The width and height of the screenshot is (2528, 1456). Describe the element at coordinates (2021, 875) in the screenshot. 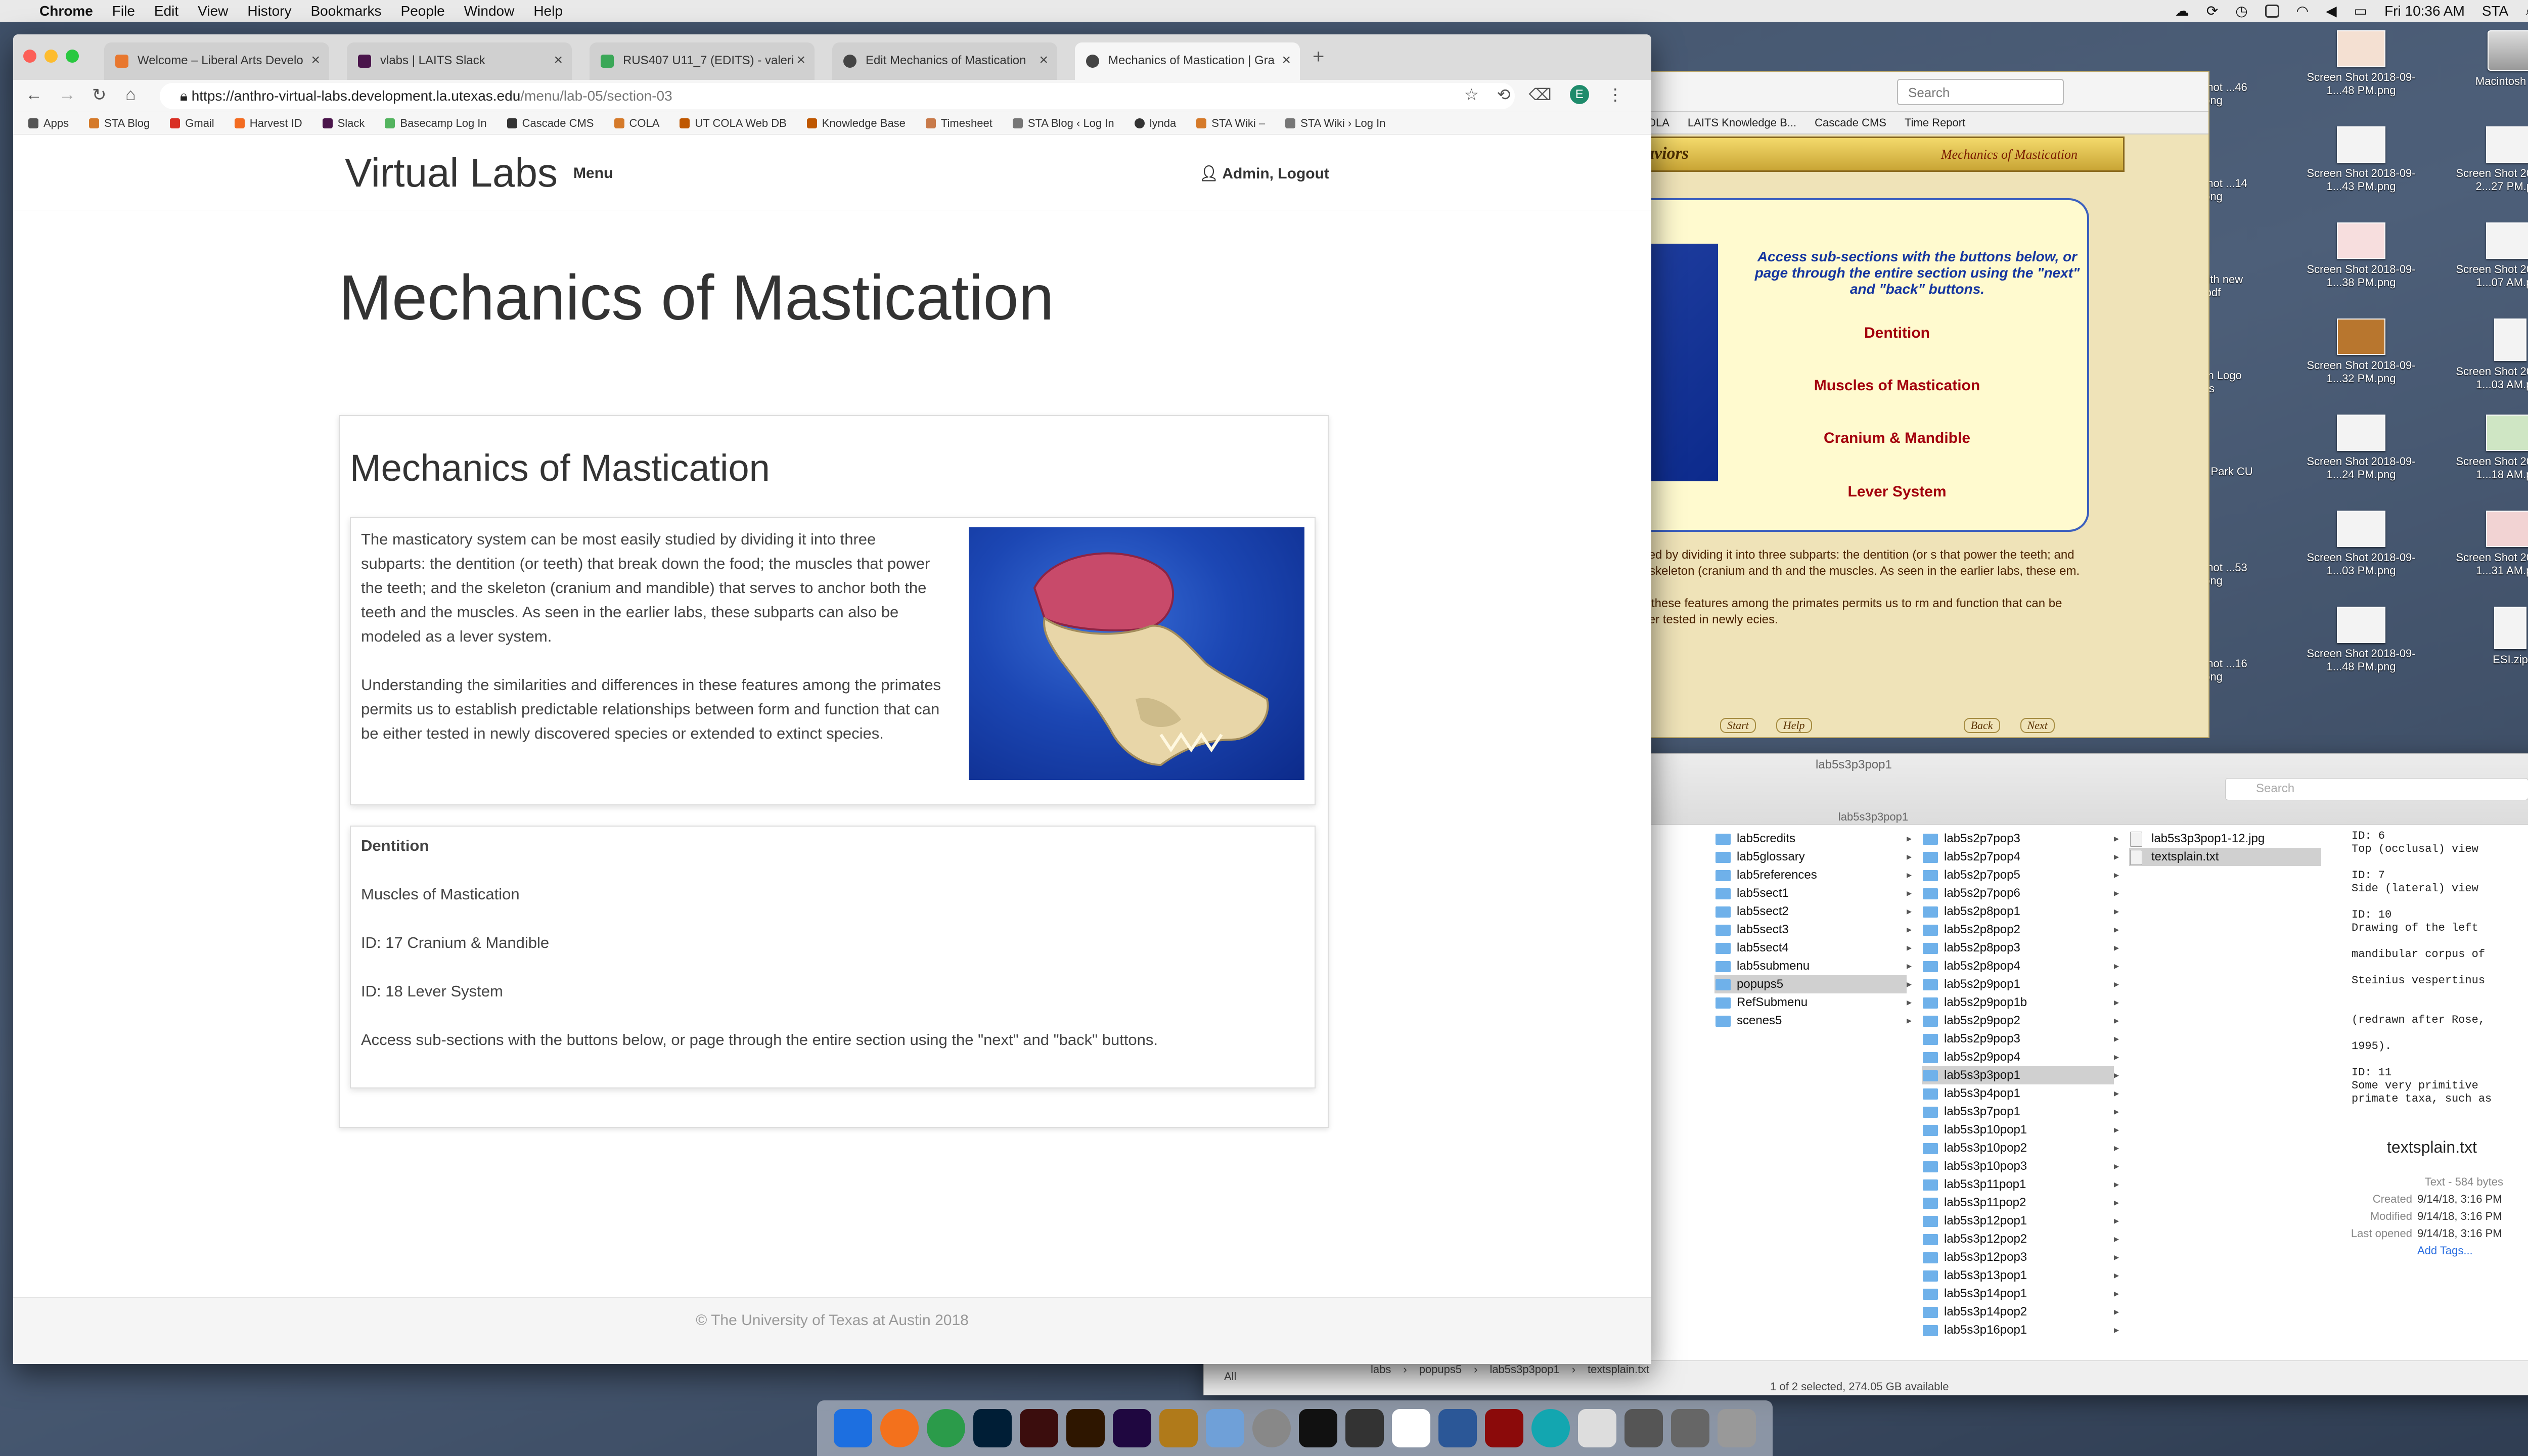

I see `folder-item: lab5s2p7pop5` at that location.